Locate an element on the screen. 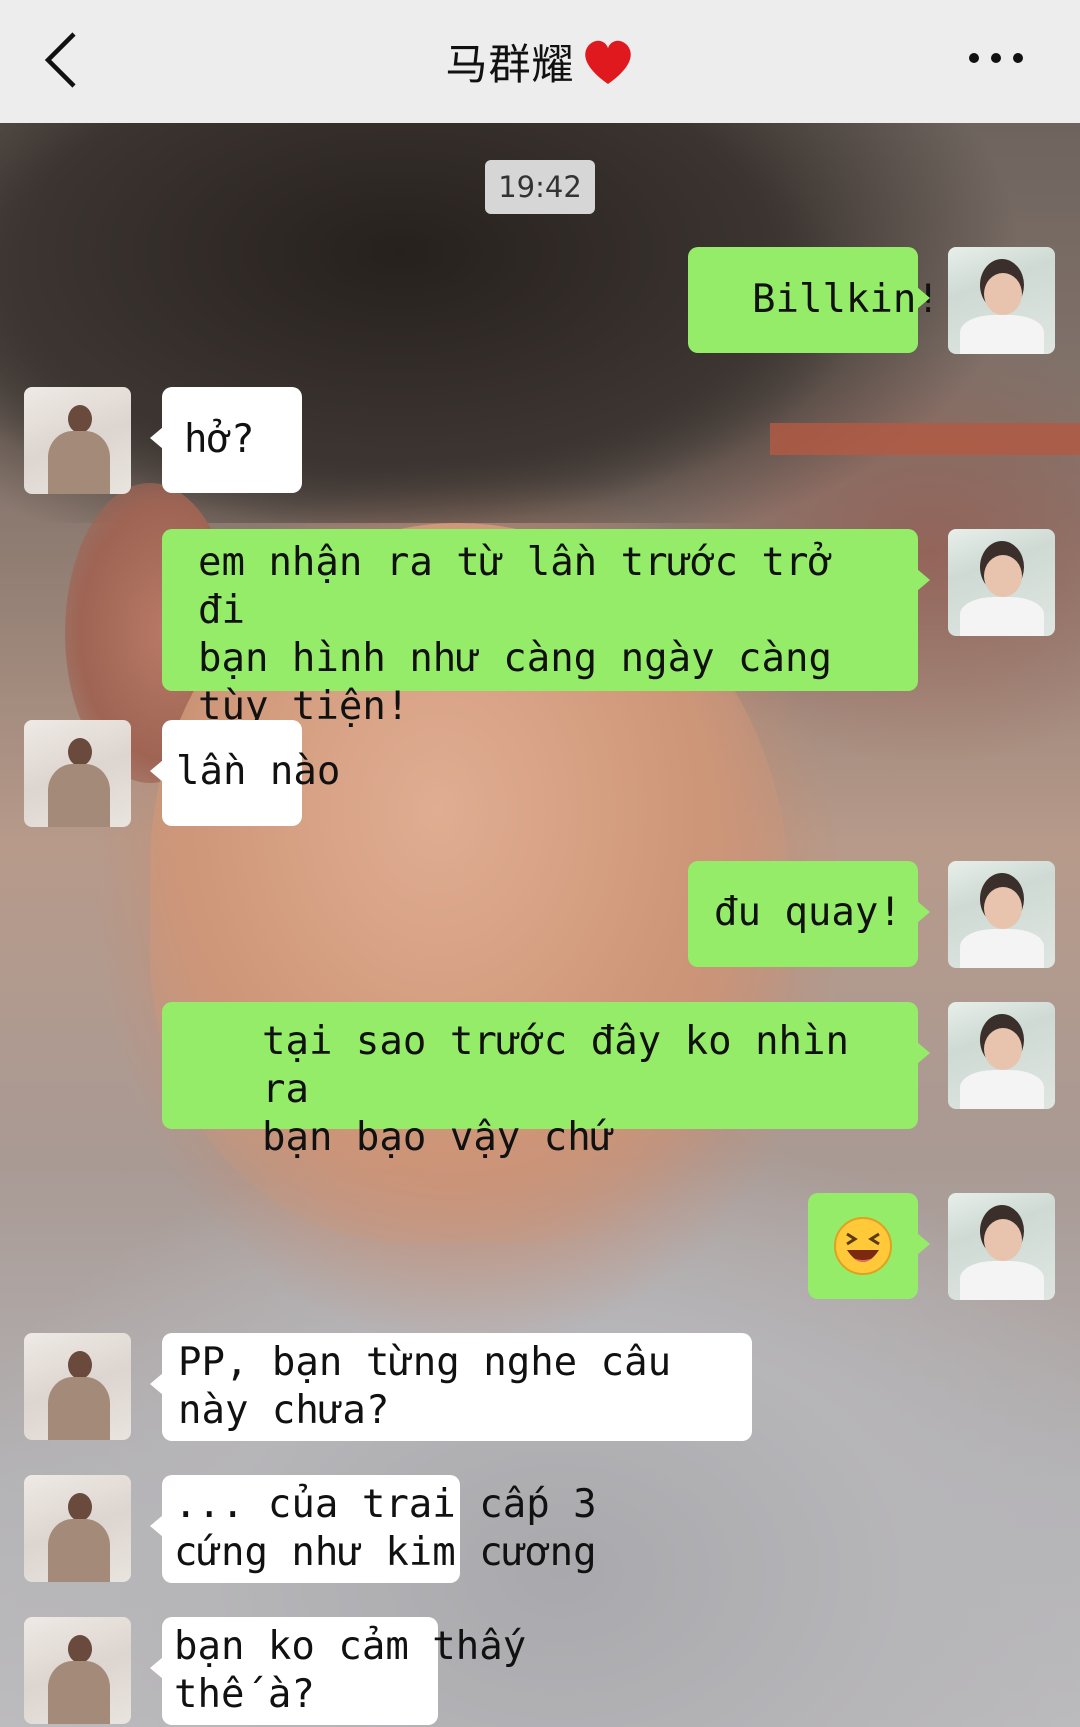 The width and height of the screenshot is (1080, 1727). message-text: đu quay! is located at coordinates (808, 912).